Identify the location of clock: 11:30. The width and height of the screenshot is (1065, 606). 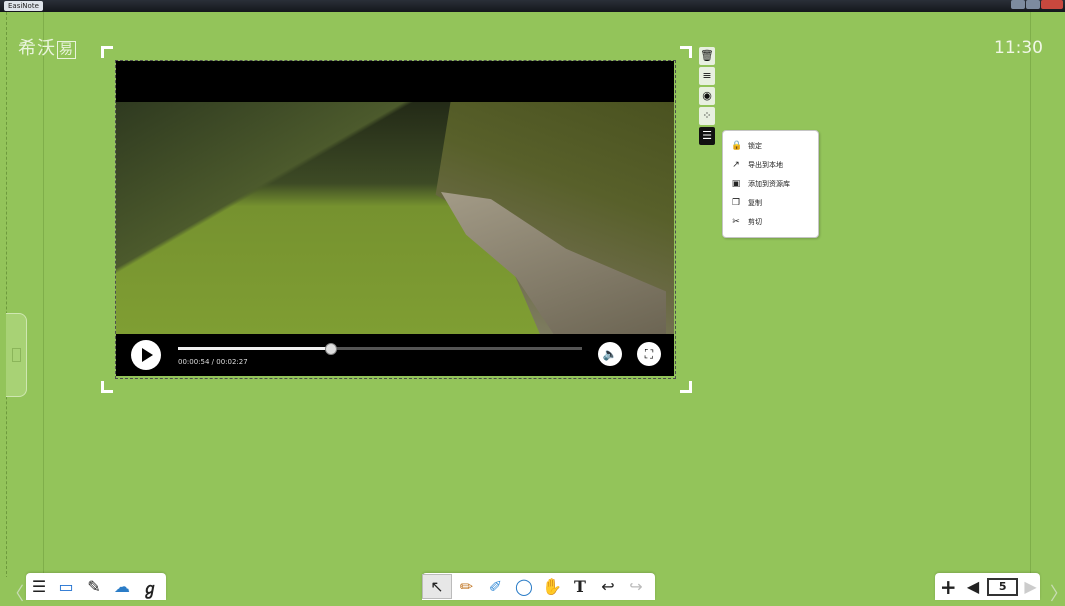
(1018, 48).